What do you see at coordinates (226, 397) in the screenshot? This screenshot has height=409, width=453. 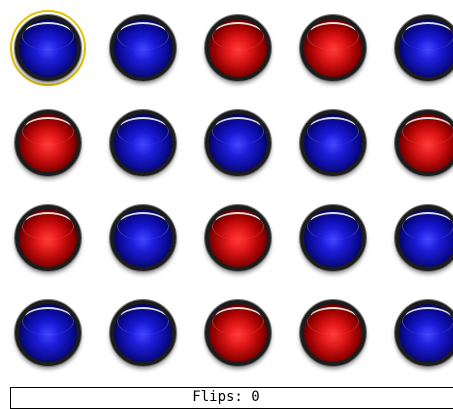 I see `flips-label: Flips: 0` at bounding box center [226, 397].